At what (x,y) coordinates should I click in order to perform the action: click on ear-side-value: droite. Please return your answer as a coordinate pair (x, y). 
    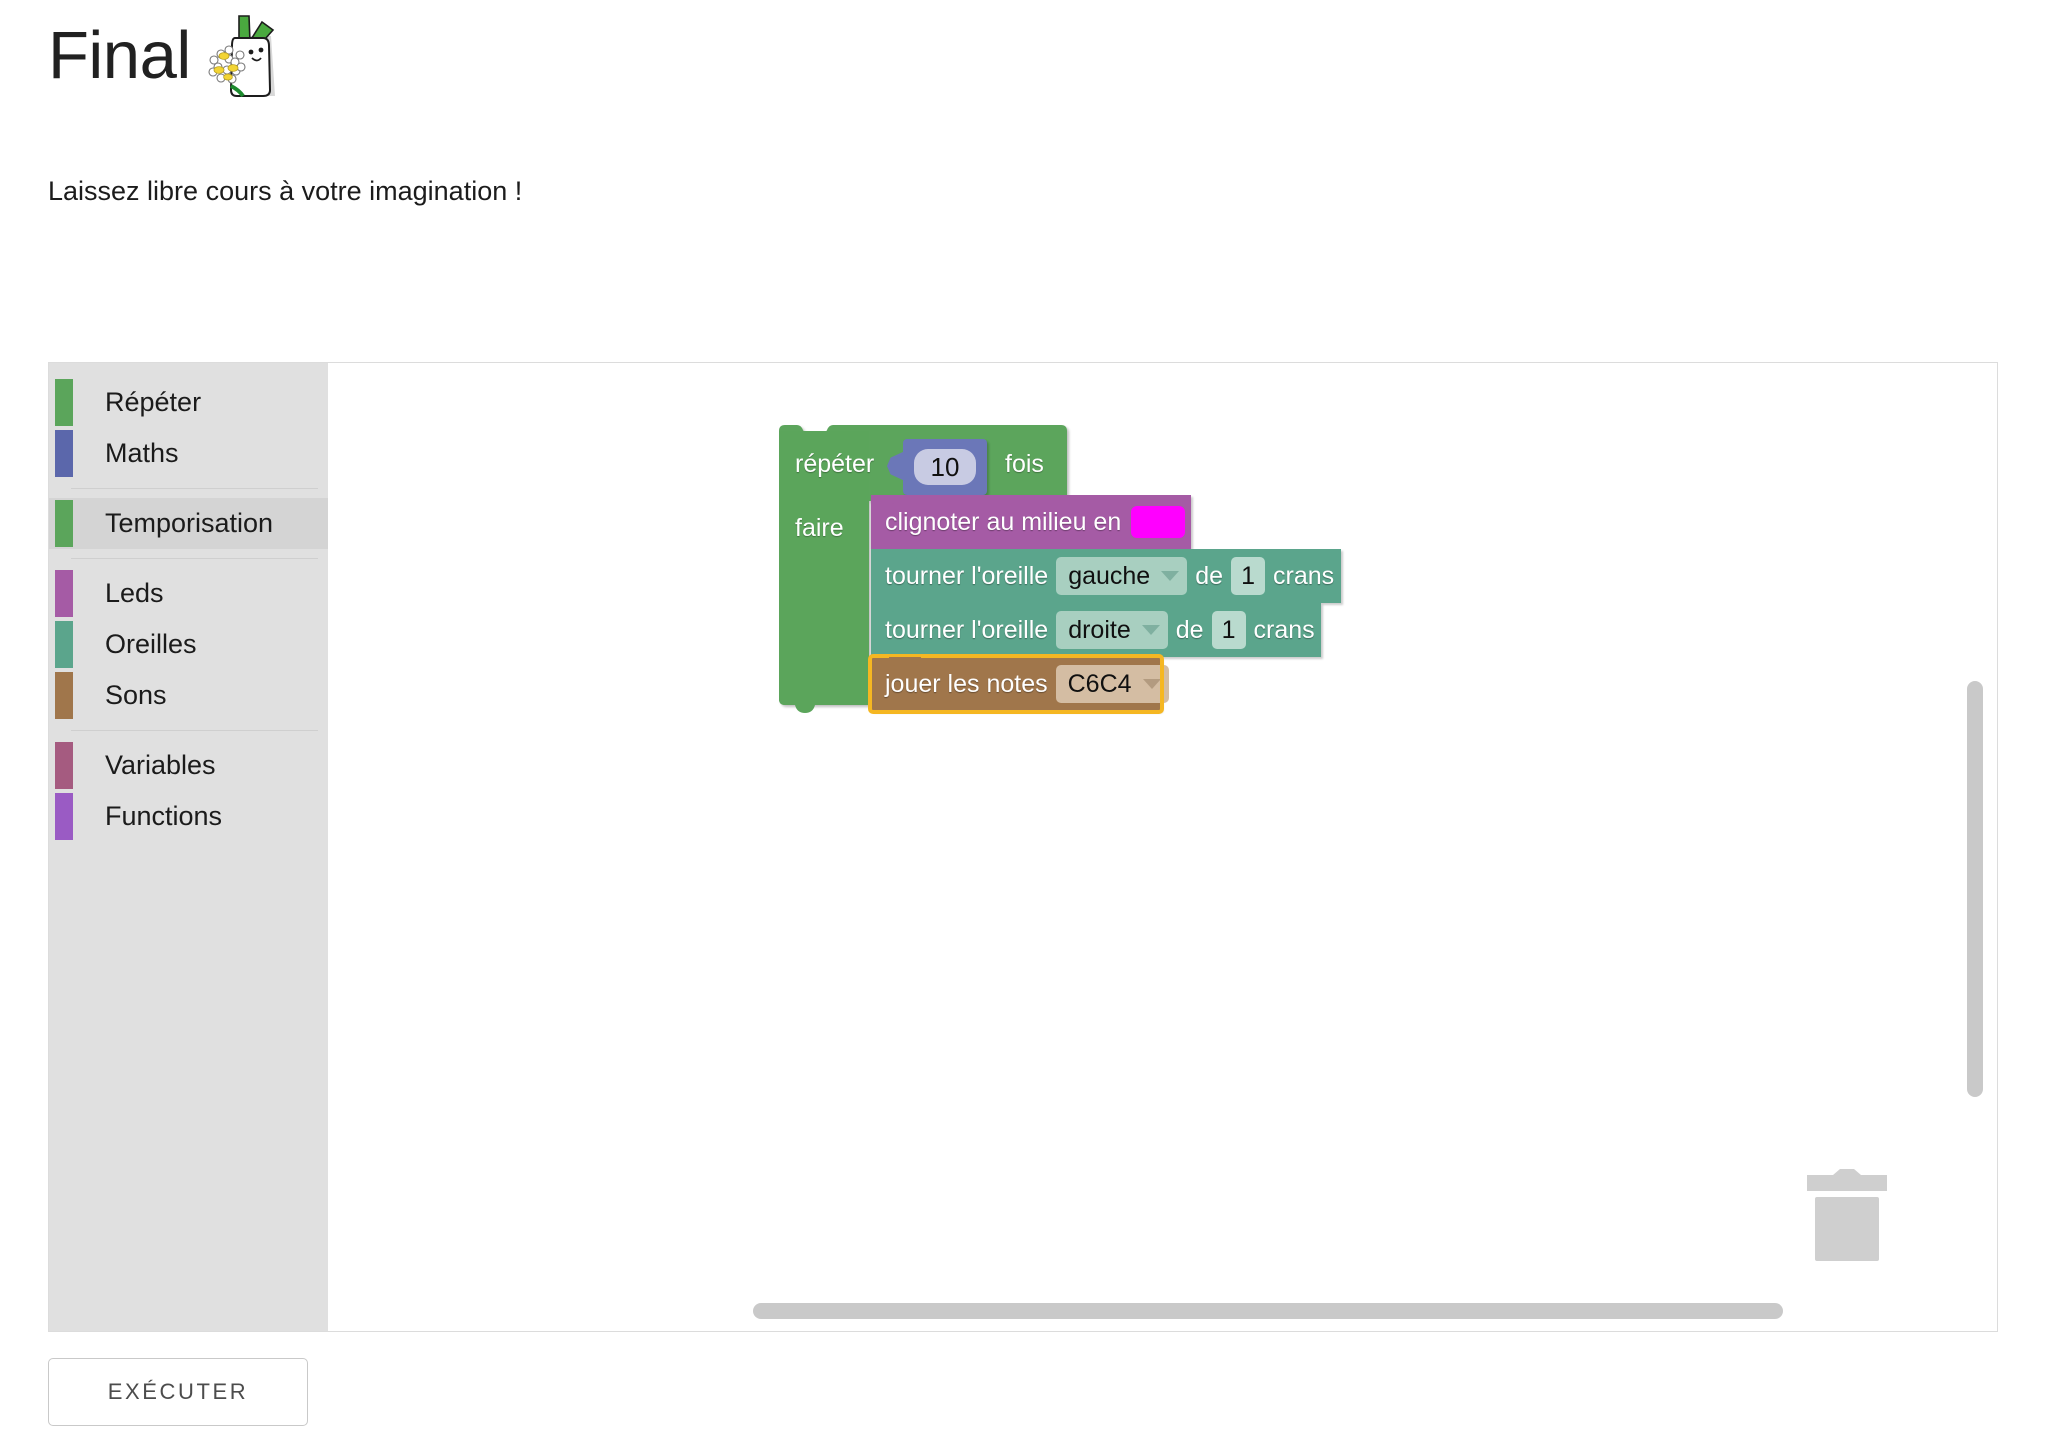
    Looking at the image, I should click on (1099, 629).